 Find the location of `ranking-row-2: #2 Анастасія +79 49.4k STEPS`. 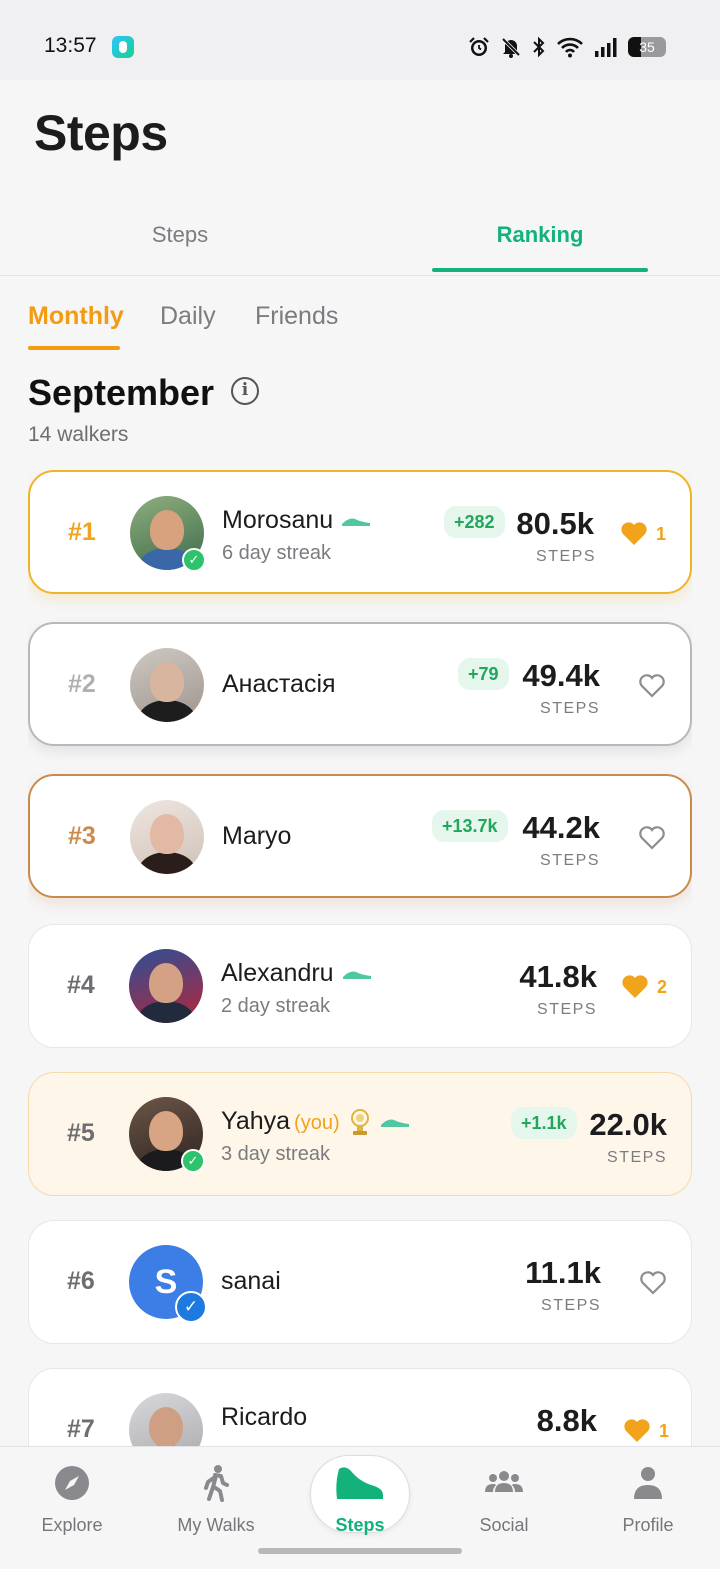

ranking-row-2: #2 Анастасія +79 49.4k STEPS is located at coordinates (360, 684).